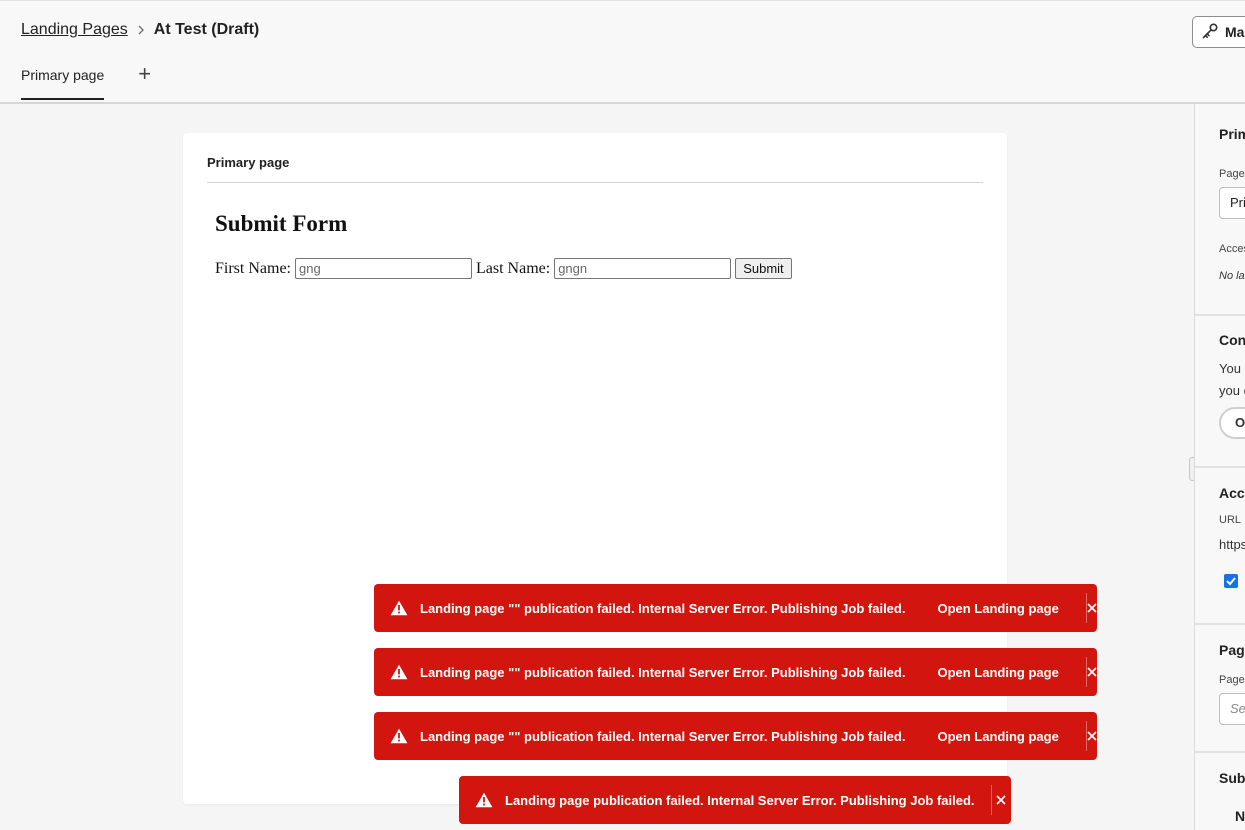  What do you see at coordinates (144, 74) in the screenshot?
I see `add-page-button: +` at bounding box center [144, 74].